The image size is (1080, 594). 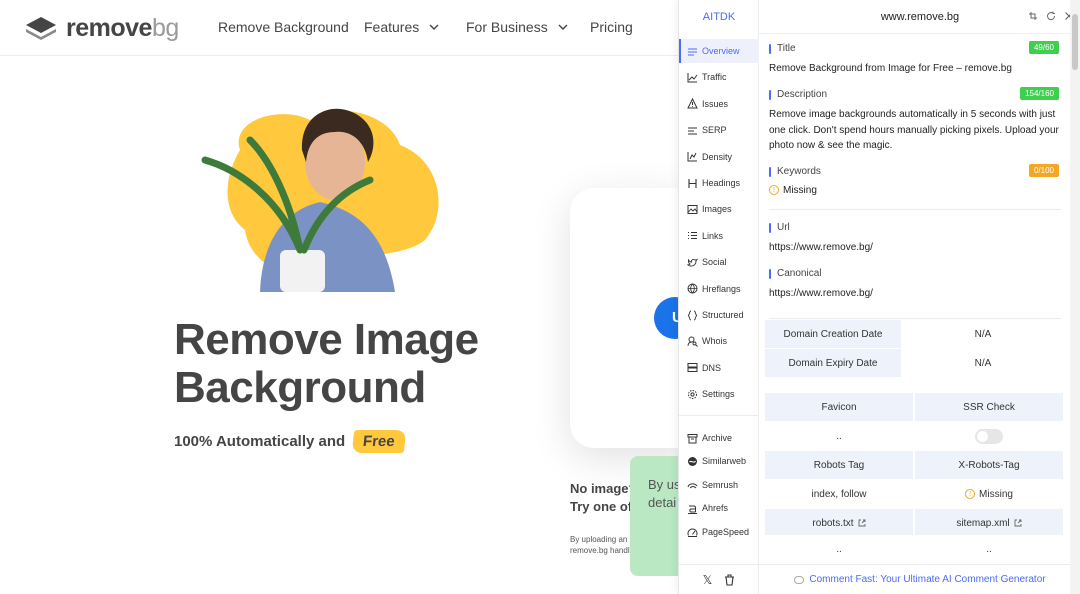 I want to click on removebg-logo: removebg, so click(x=101, y=28).